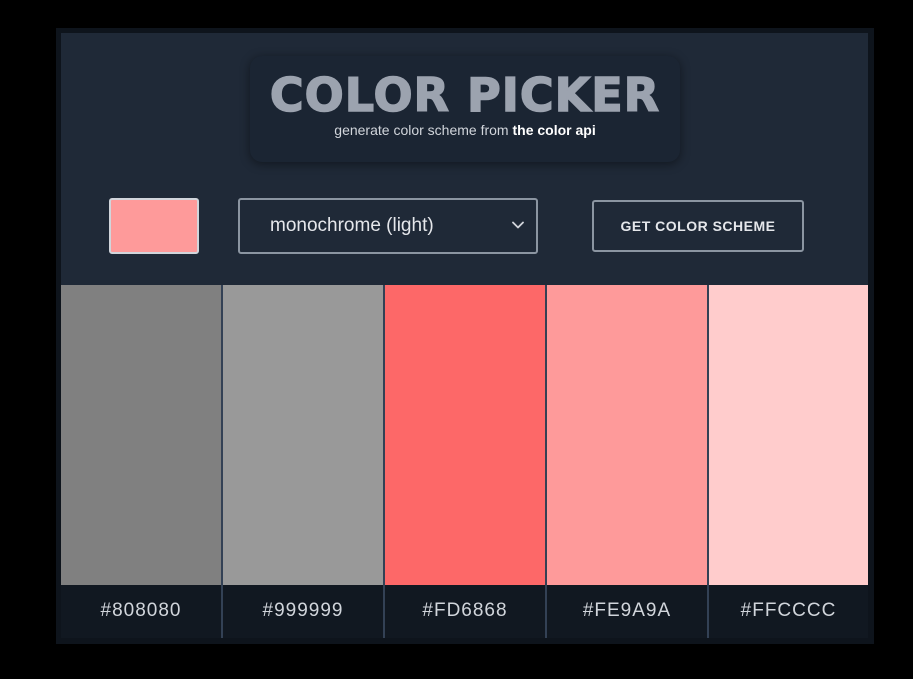 This screenshot has height=679, width=913. I want to click on mode-select: monochrome (light), so click(388, 226).